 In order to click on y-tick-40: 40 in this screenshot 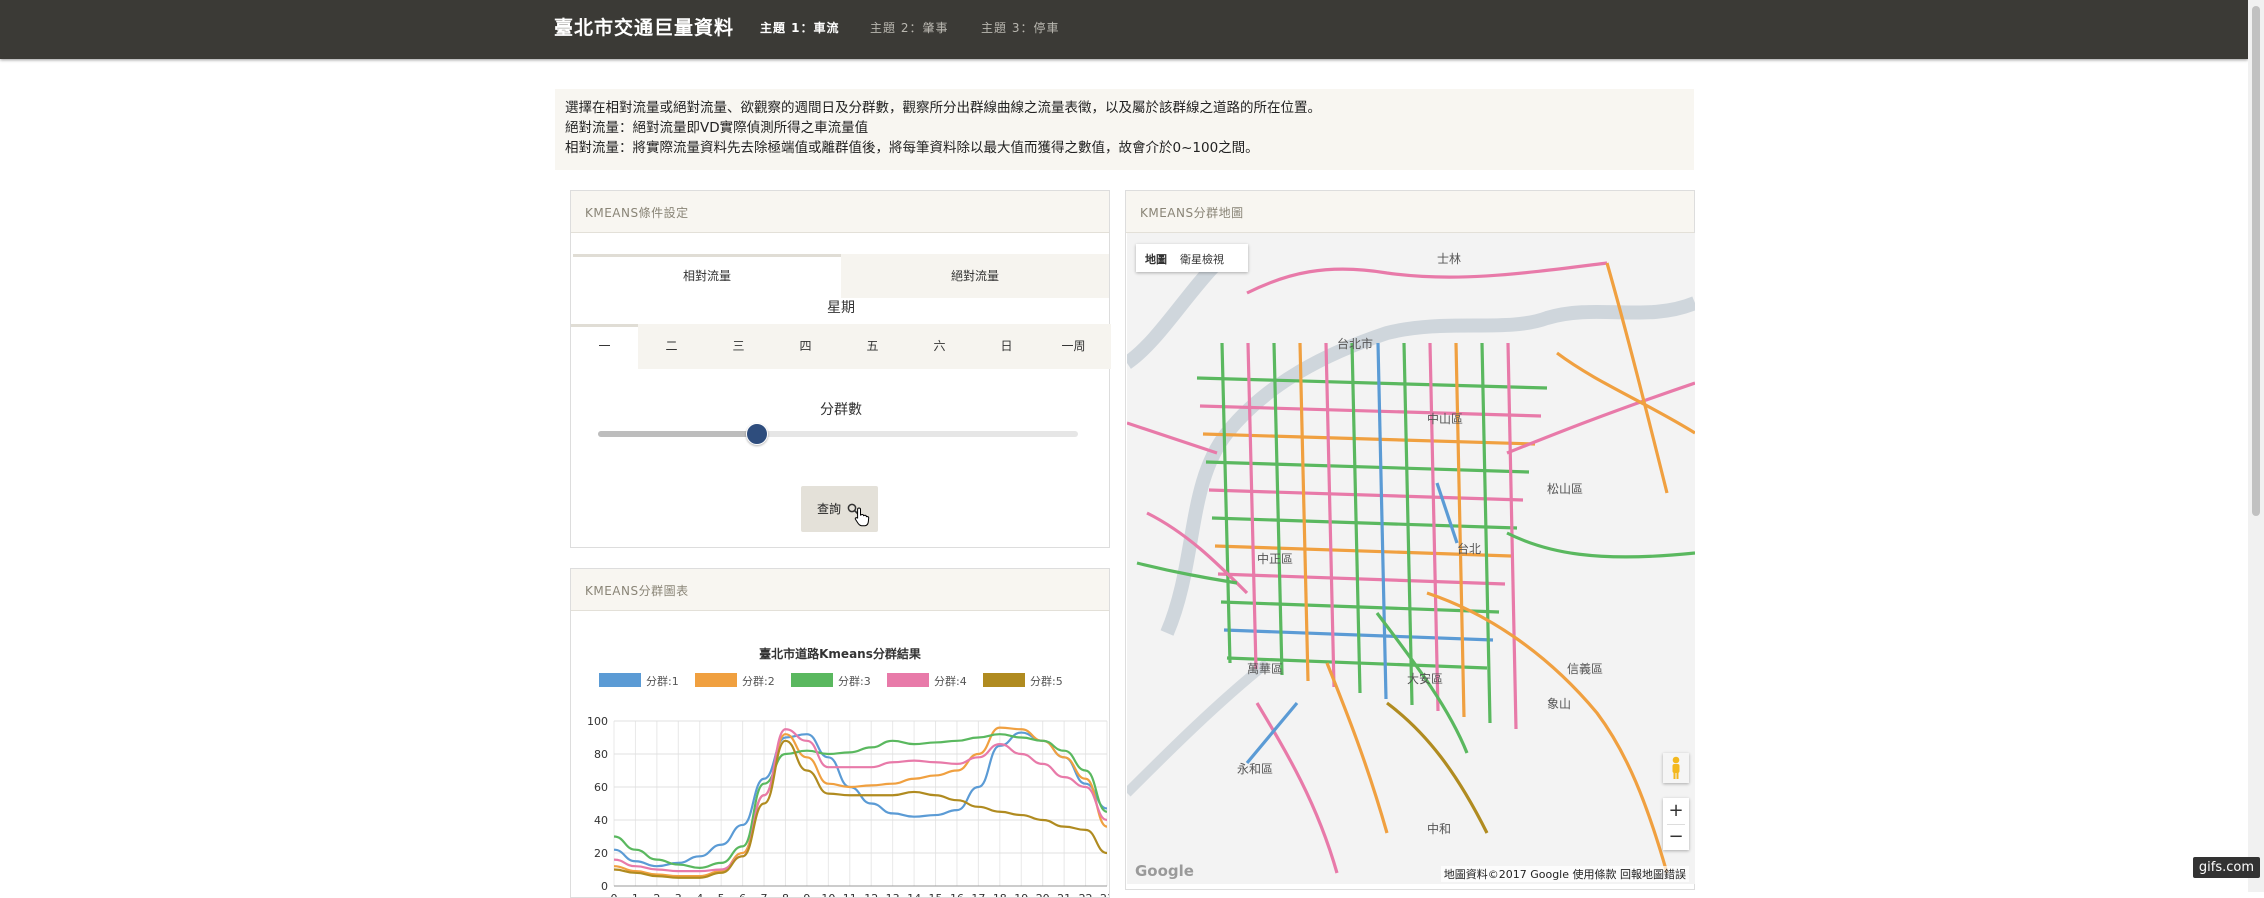, I will do `click(601, 820)`.